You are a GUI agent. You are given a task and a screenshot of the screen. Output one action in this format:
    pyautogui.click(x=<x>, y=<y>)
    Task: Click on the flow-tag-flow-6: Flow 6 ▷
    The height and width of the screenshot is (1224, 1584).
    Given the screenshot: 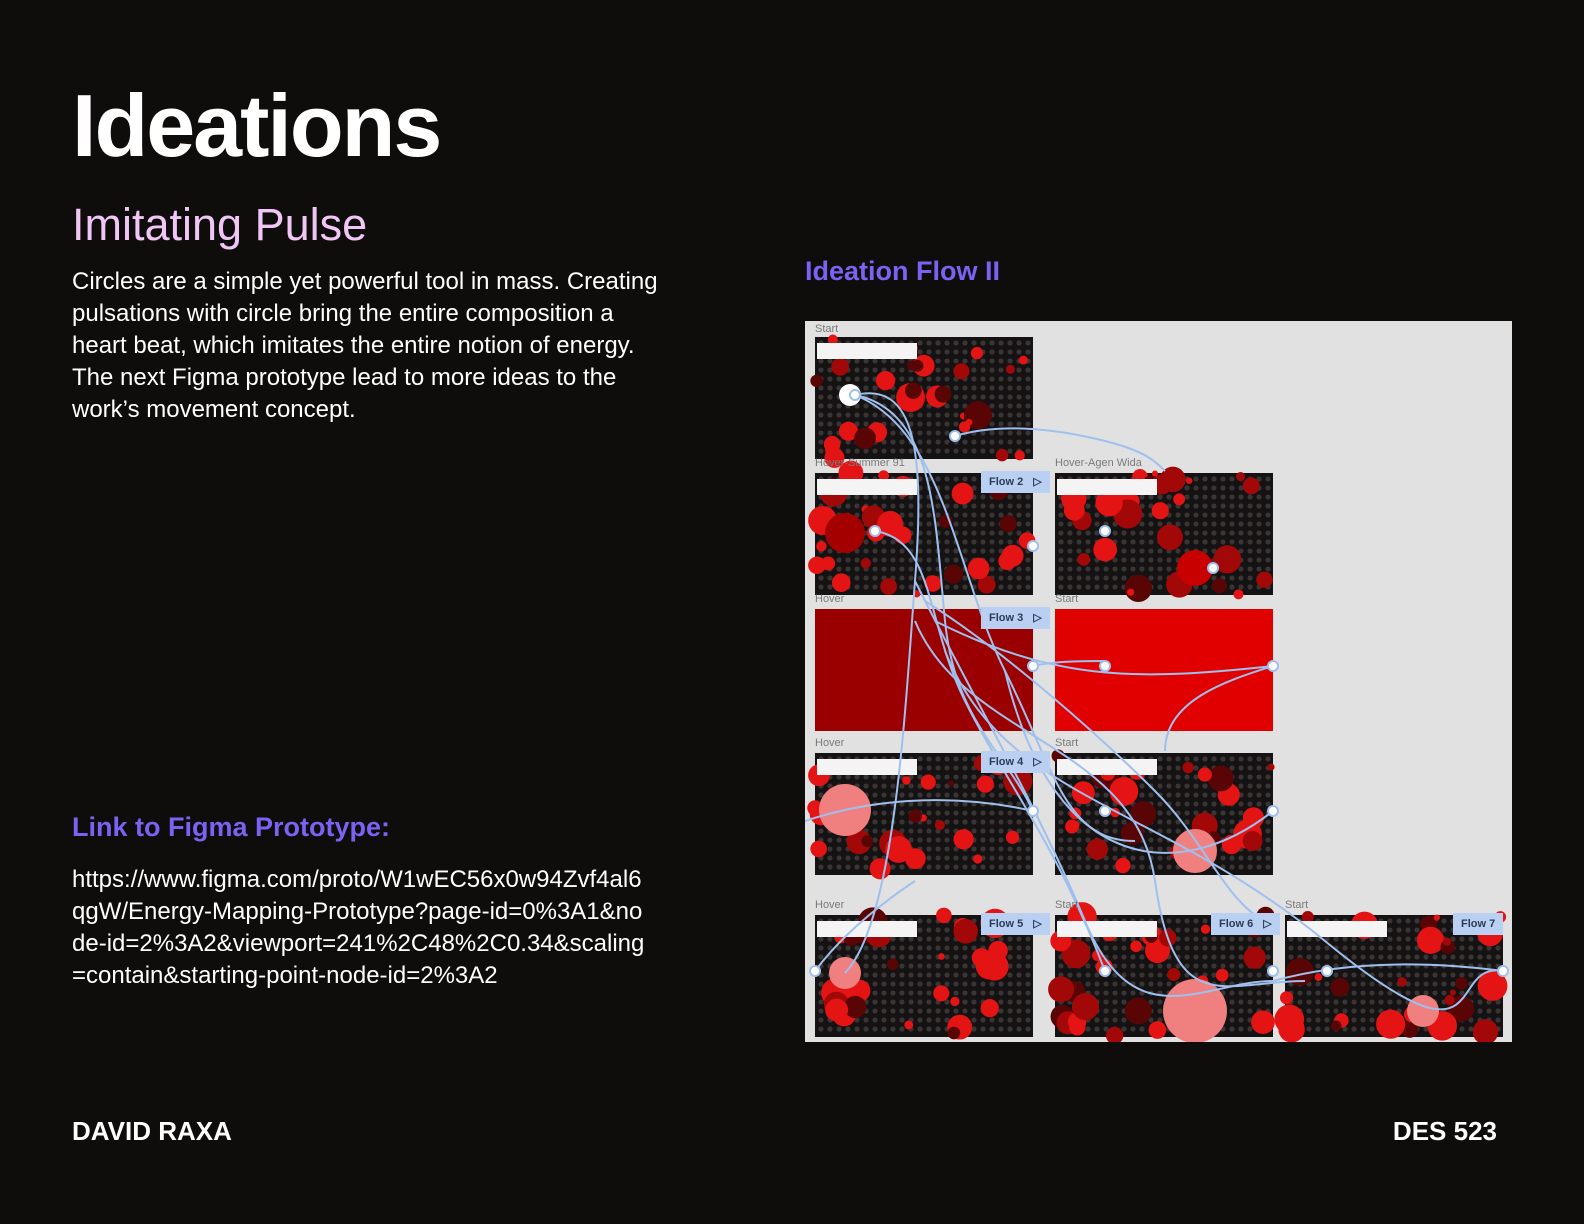 What is the action you would take?
    pyautogui.click(x=1245, y=924)
    